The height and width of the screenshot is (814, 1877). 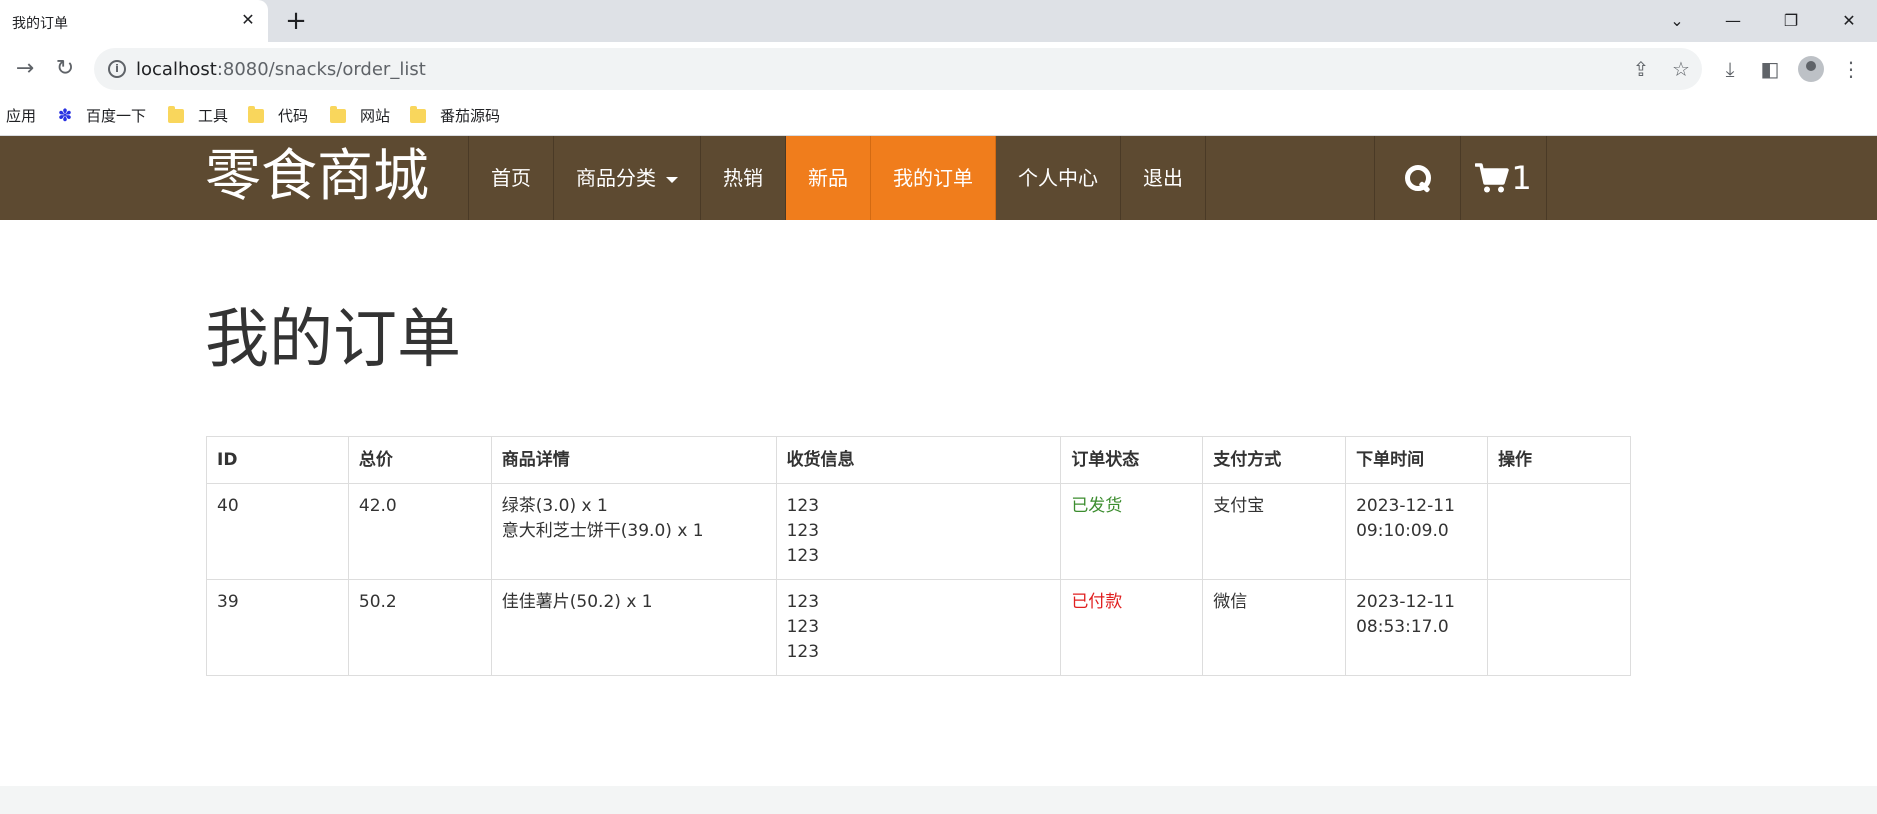 What do you see at coordinates (1811, 69) in the screenshot?
I see `profile-avatar-icon` at bounding box center [1811, 69].